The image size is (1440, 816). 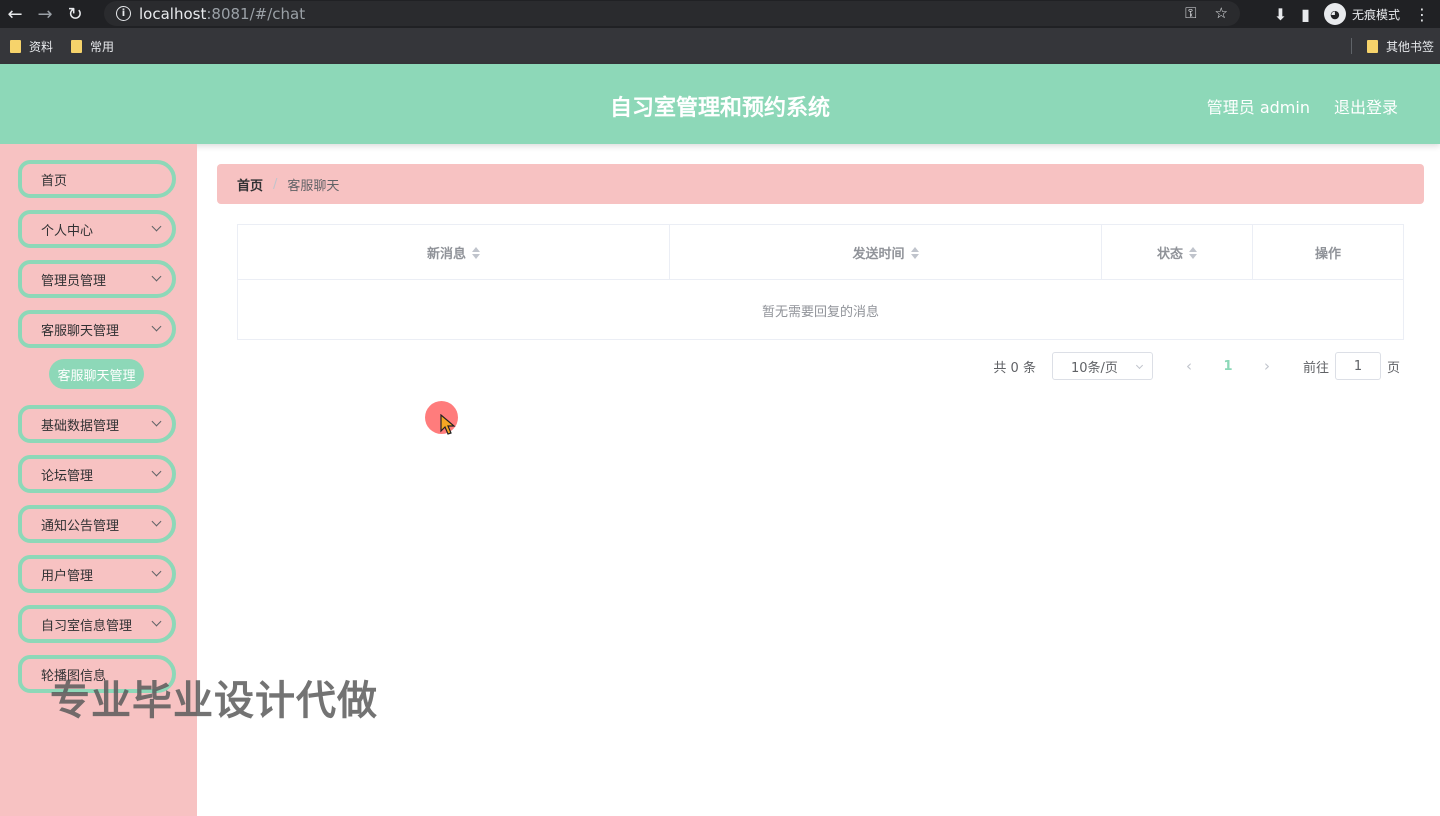 I want to click on sidebar-item-notices: 通知公告管理, so click(x=97, y=524).